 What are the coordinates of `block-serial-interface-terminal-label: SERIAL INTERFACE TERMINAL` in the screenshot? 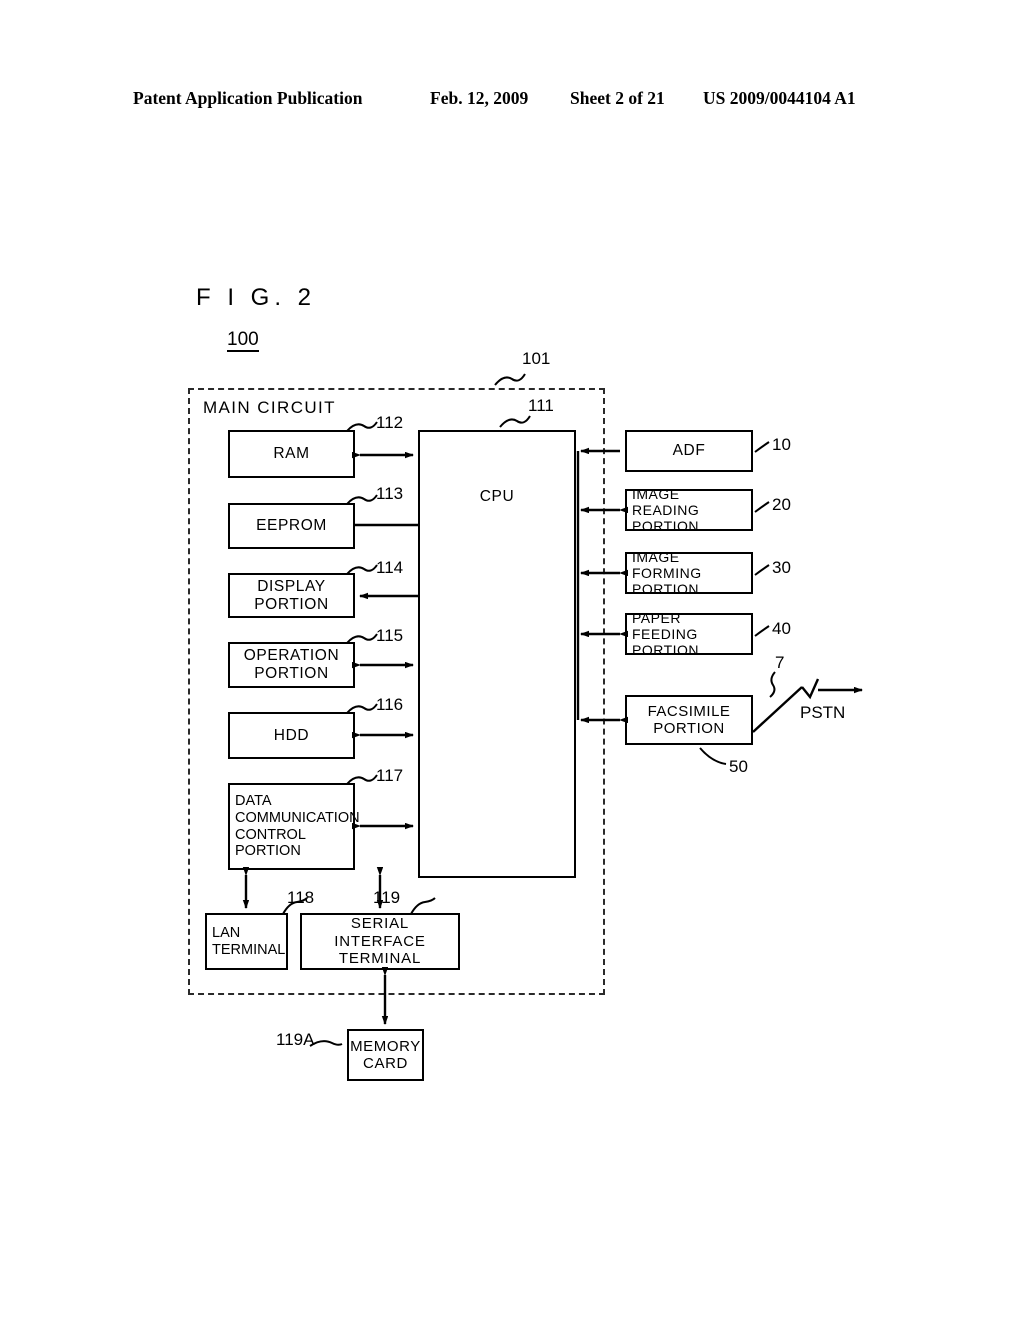 It's located at (380, 941).